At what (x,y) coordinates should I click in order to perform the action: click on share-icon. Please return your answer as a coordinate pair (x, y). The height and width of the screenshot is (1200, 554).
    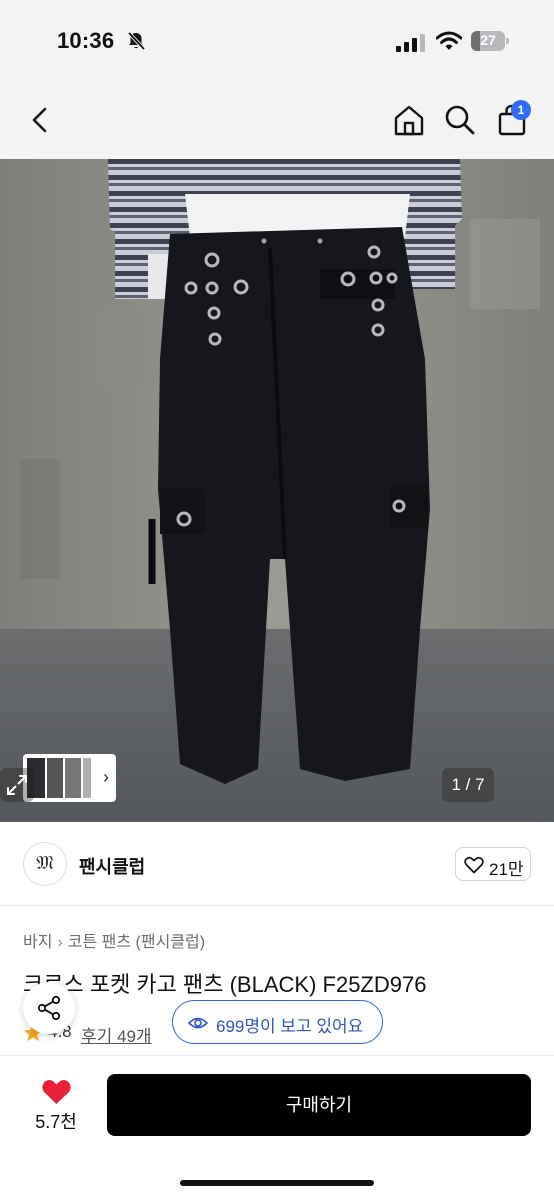
    Looking at the image, I should click on (49, 1008).